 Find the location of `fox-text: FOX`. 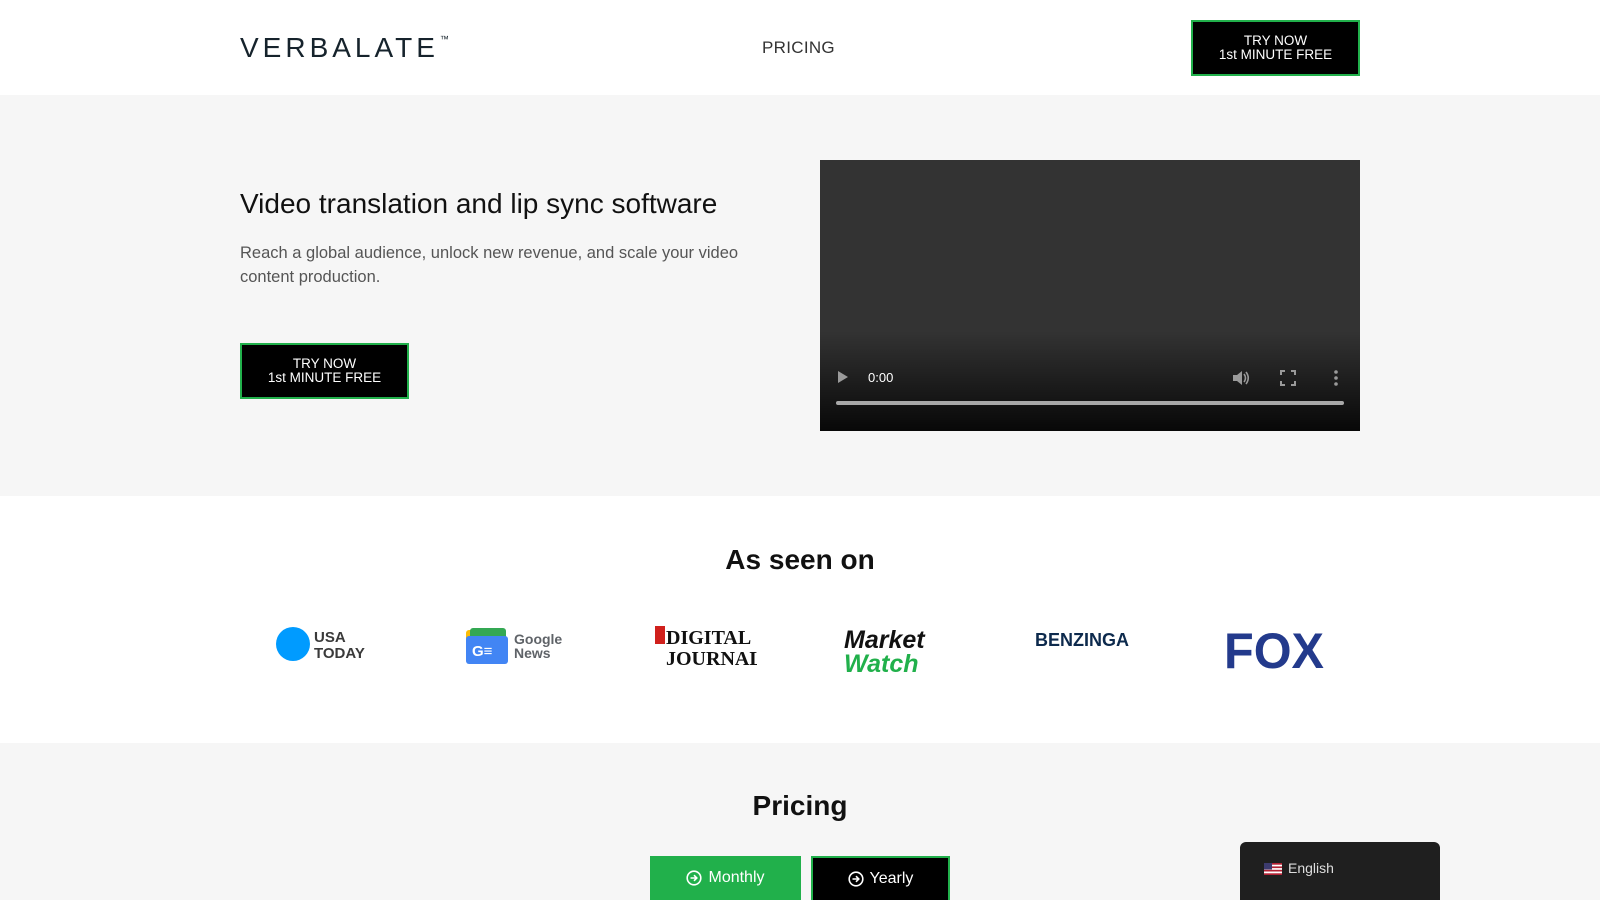

fox-text: FOX is located at coordinates (1274, 651).